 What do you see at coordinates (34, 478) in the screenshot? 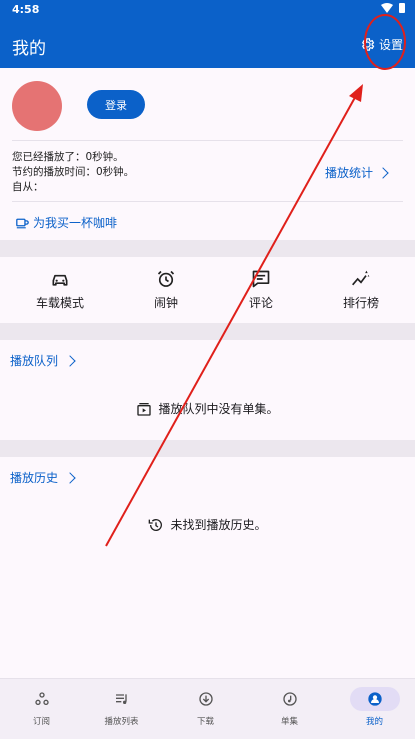
I see `history-title: 播放历史` at bounding box center [34, 478].